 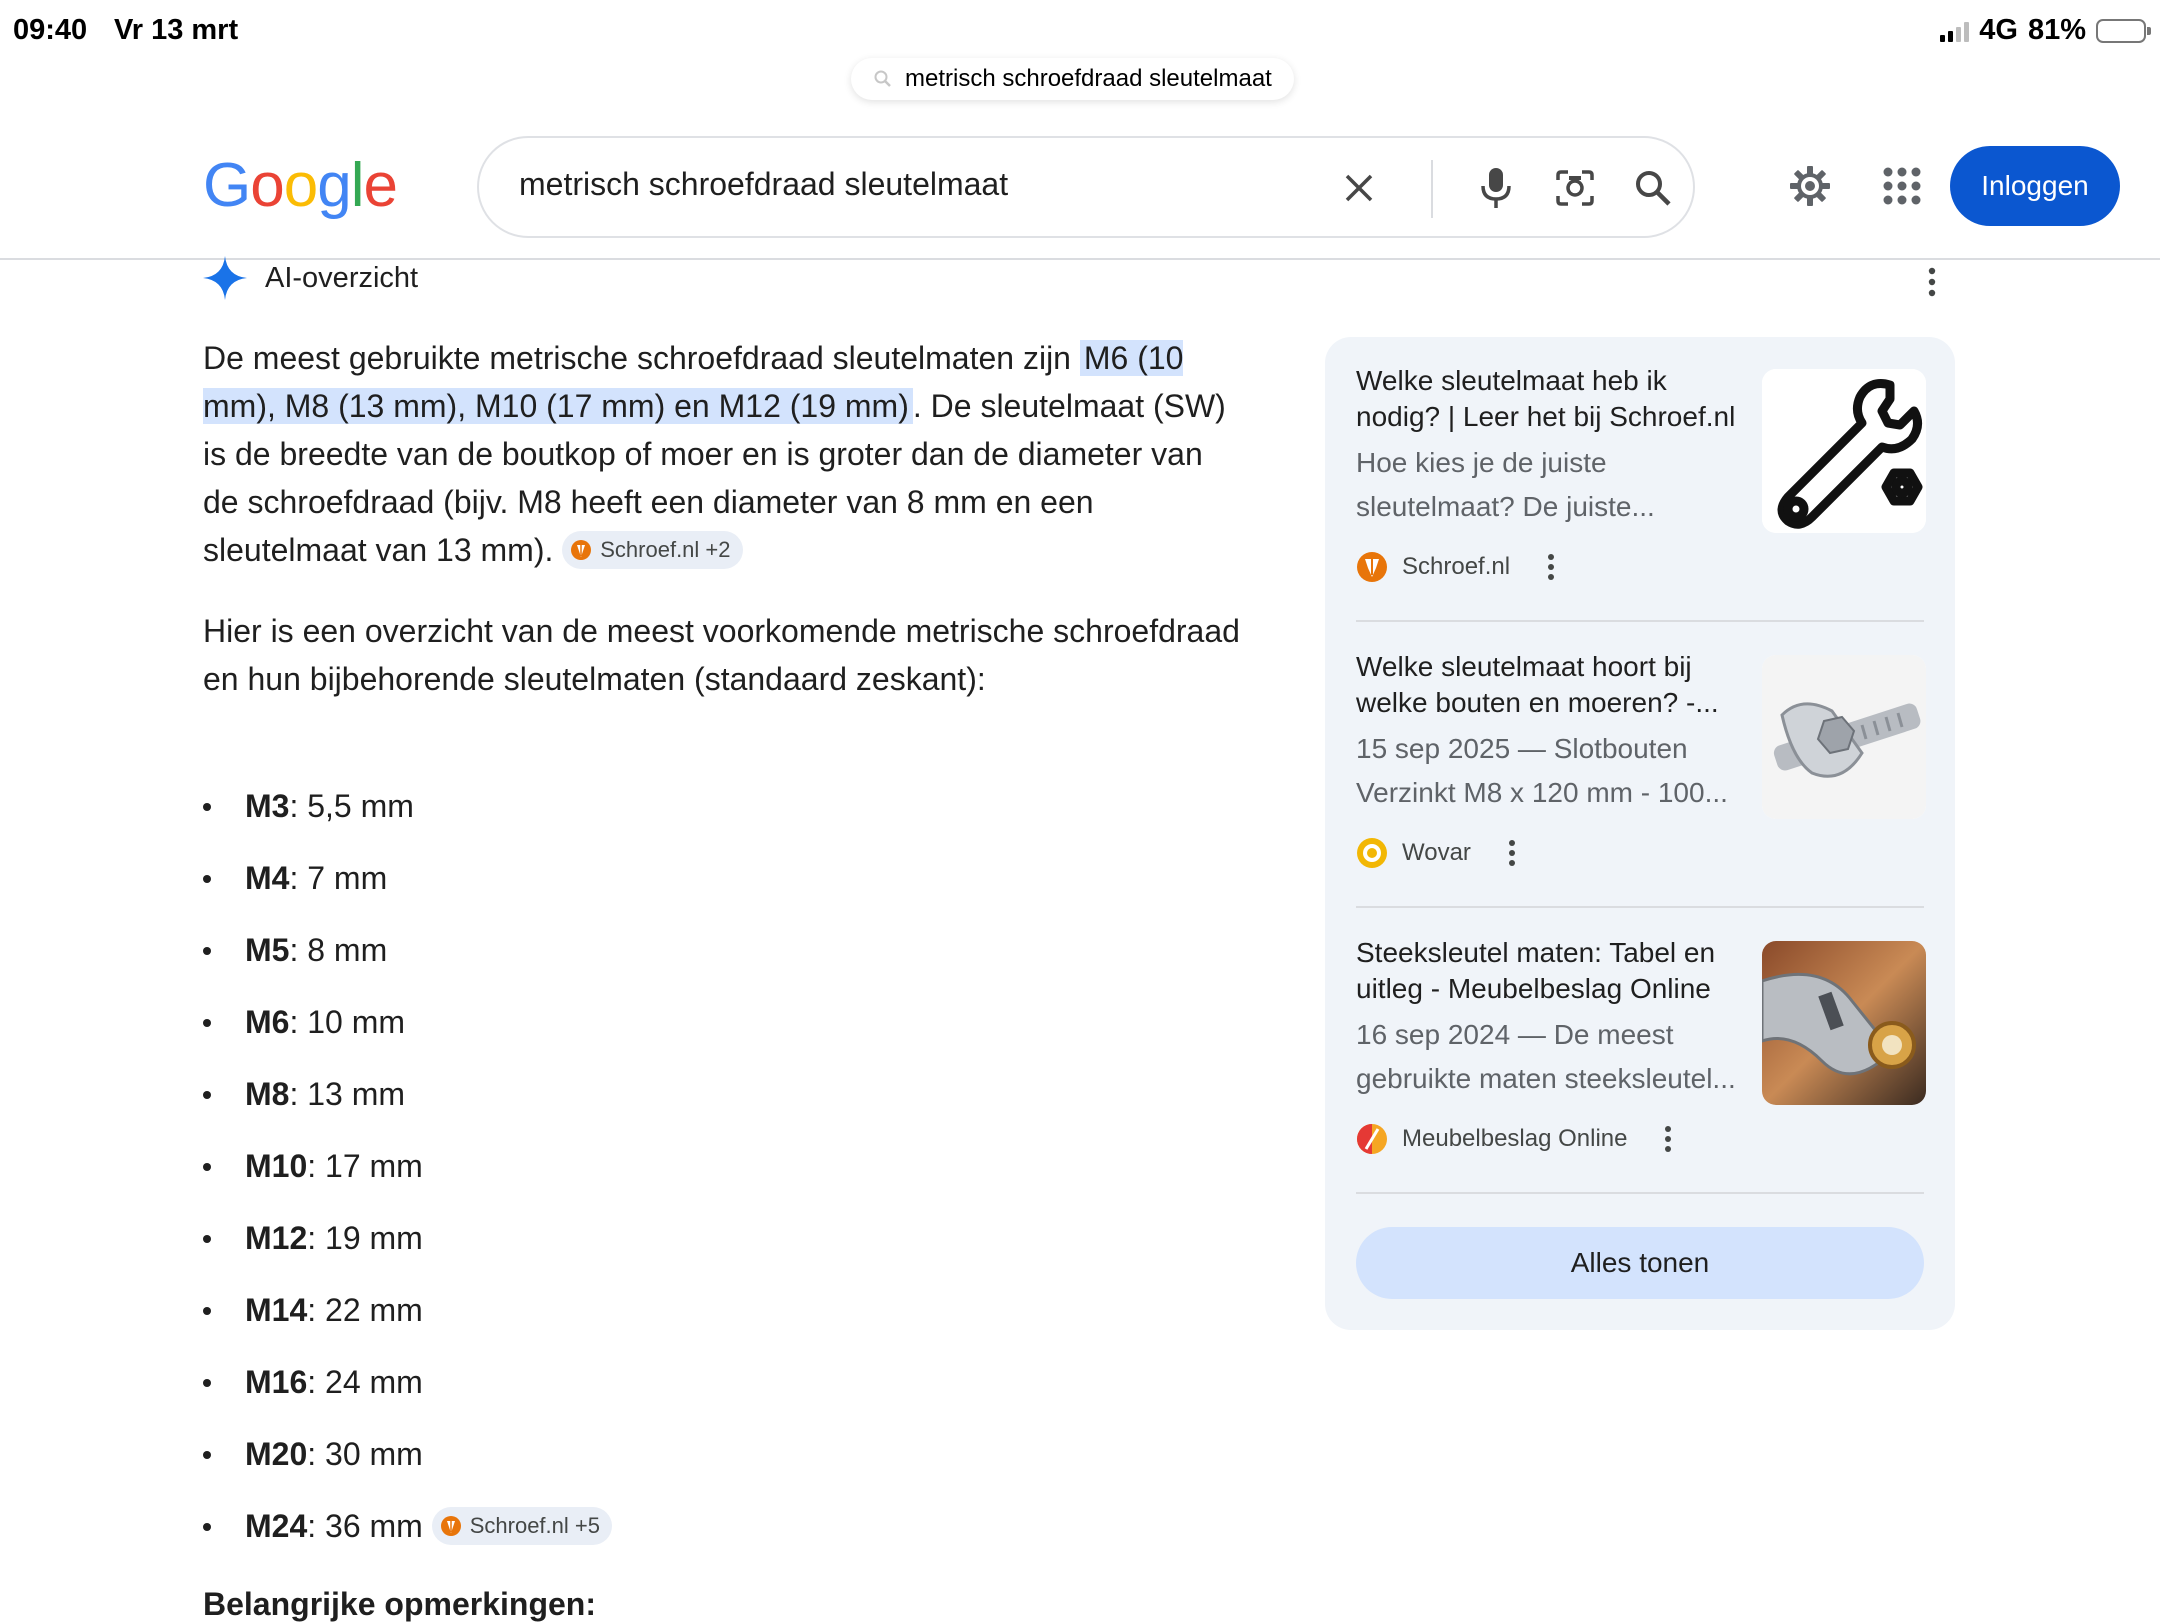 I want to click on apps-grid-icon, so click(x=1902, y=186).